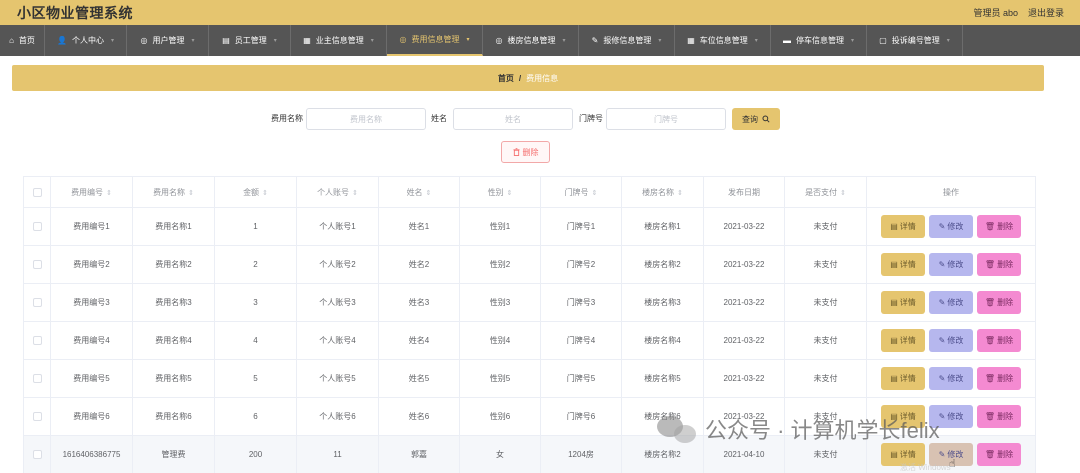 The width and height of the screenshot is (1080, 473). What do you see at coordinates (419, 192) in the screenshot?
I see `column-header: 姓名 ⇕` at bounding box center [419, 192].